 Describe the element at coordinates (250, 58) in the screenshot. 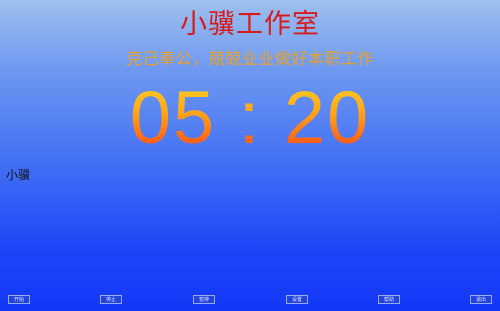

I see `motto-text: 克己奉公，兢兢业业做好本职工作` at that location.